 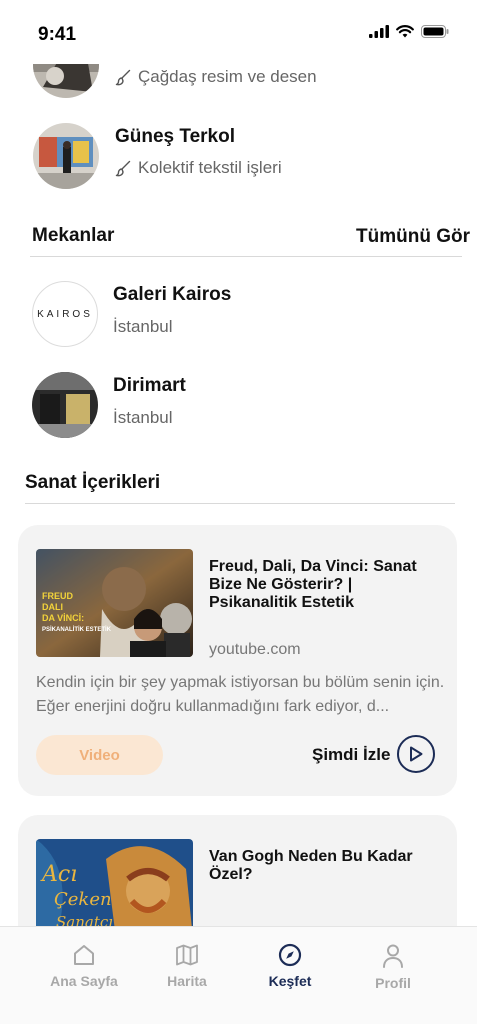 I want to click on venue-logo: KAIROS, so click(x=65, y=314).